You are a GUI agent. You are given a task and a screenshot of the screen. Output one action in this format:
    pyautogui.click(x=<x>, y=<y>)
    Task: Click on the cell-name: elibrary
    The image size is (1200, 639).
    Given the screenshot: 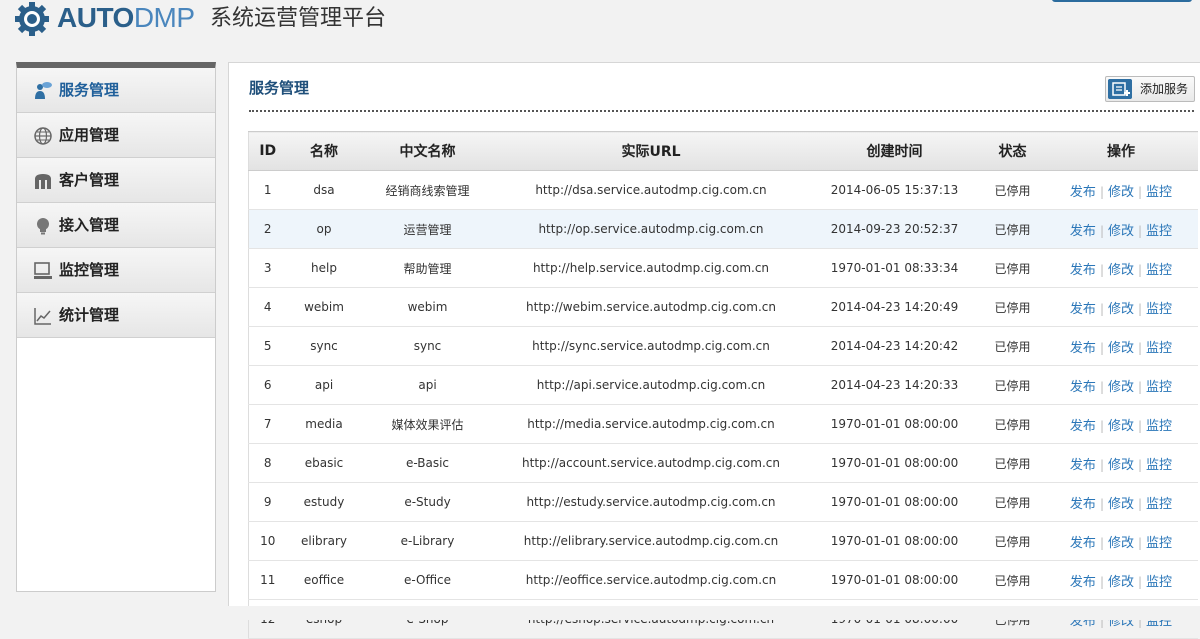 What is the action you would take?
    pyautogui.click(x=324, y=541)
    